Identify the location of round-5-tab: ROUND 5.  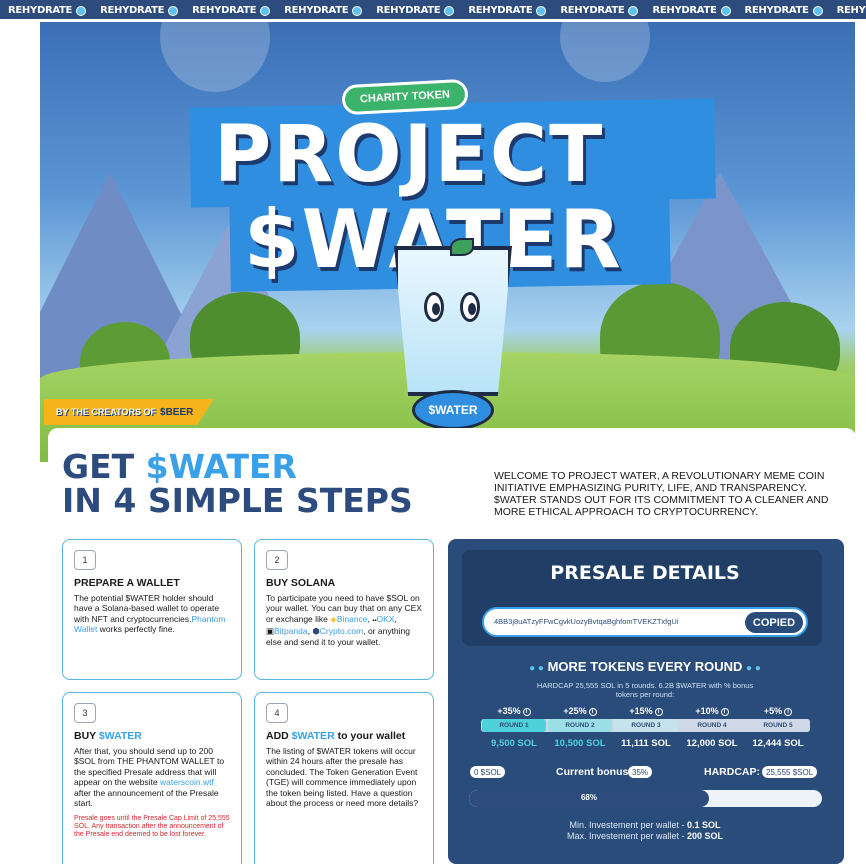
(778, 725).